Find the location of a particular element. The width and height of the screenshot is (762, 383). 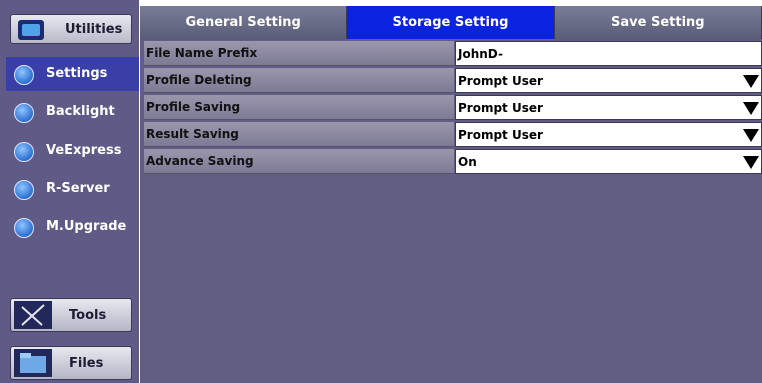

profile-saving-dropdown: Prompt User is located at coordinates (608, 107).